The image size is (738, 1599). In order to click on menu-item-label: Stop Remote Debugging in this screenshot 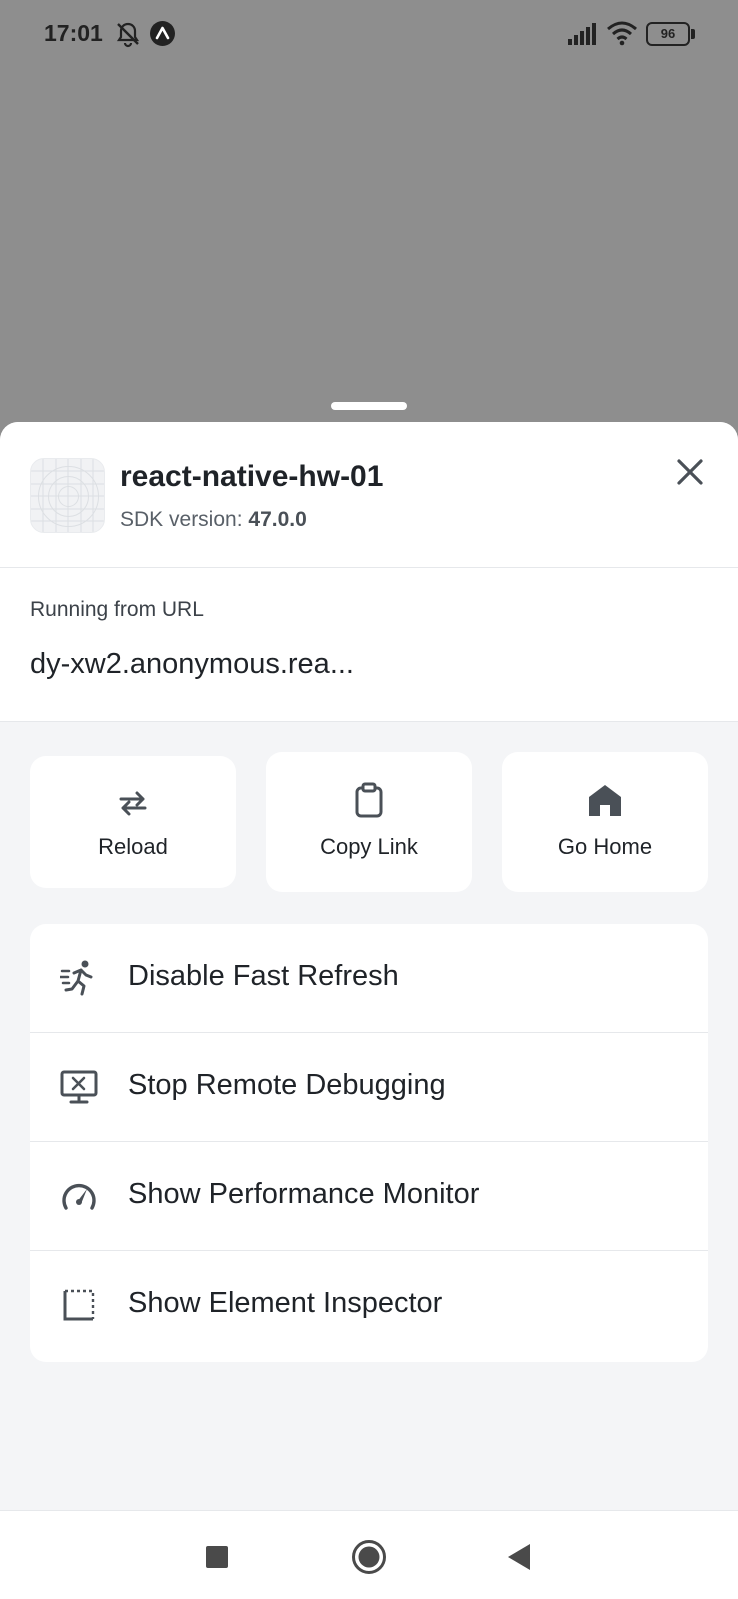, I will do `click(287, 1085)`.